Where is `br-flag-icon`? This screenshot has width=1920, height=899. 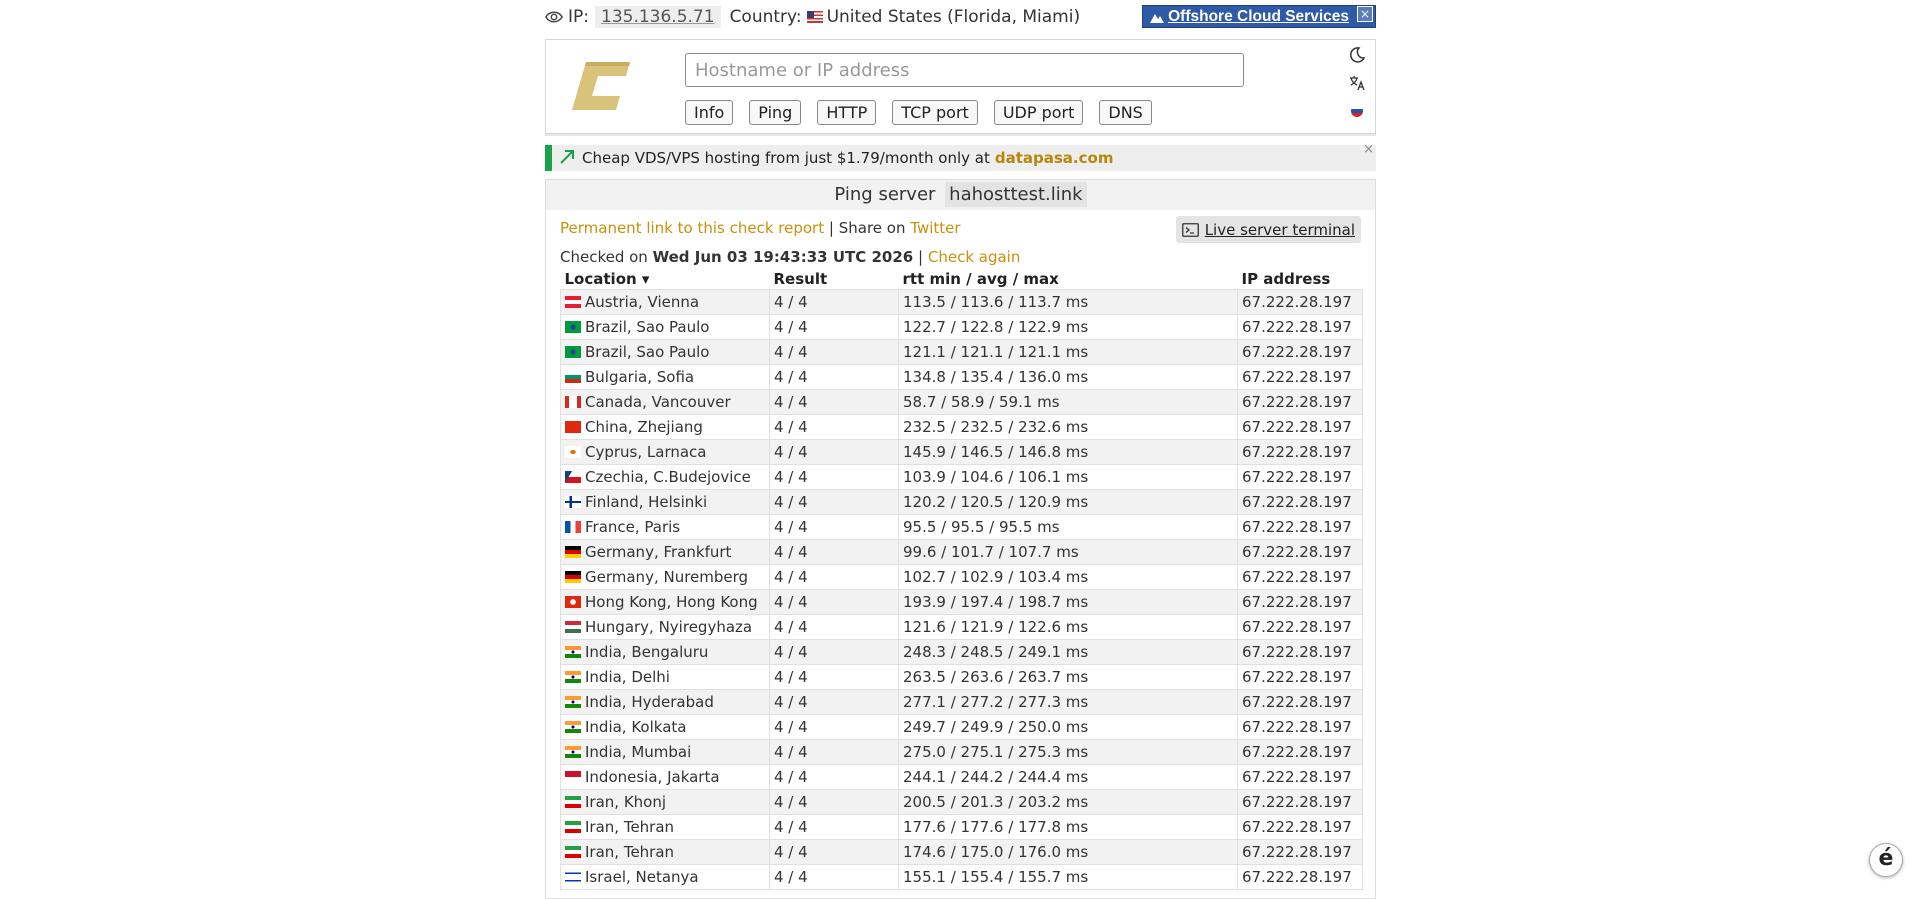
br-flag-icon is located at coordinates (573, 327).